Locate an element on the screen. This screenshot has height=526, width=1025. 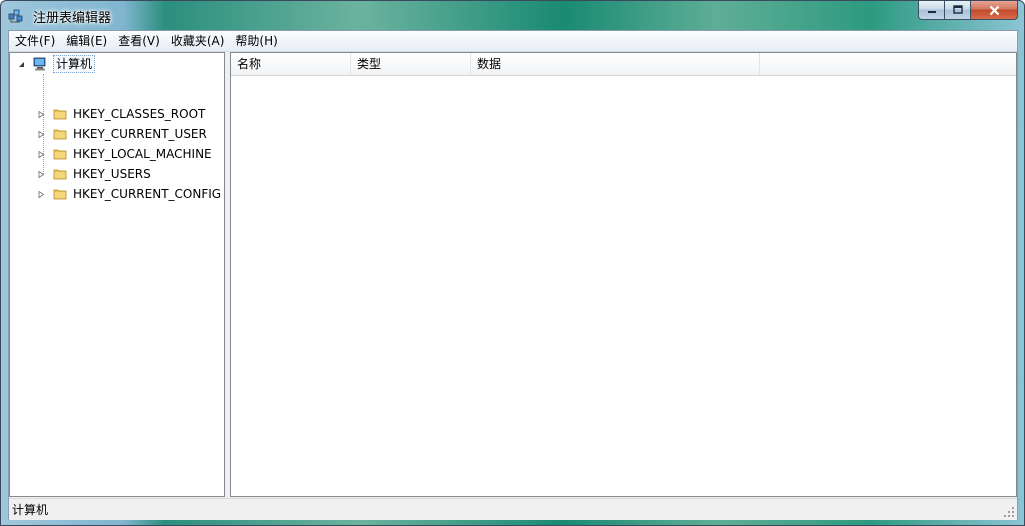
status-bar: 计算机 is located at coordinates (513, 509).